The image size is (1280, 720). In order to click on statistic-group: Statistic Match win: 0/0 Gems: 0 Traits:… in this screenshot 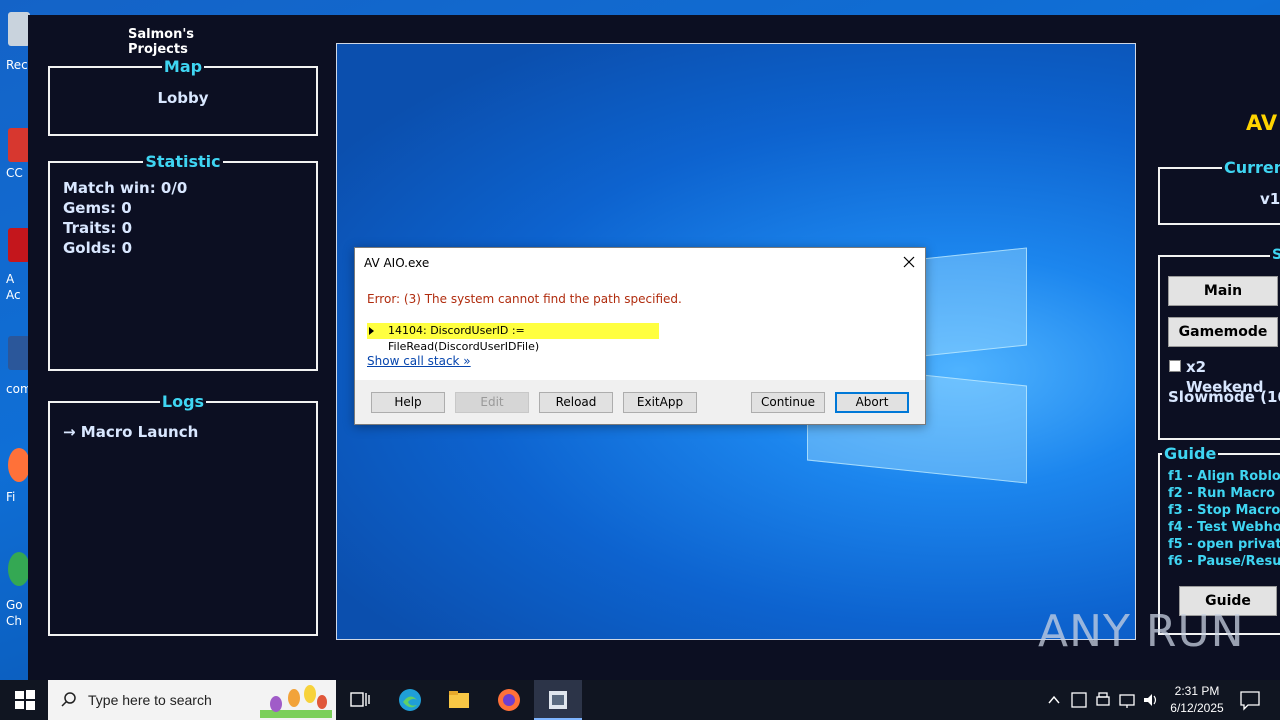, I will do `click(183, 261)`.